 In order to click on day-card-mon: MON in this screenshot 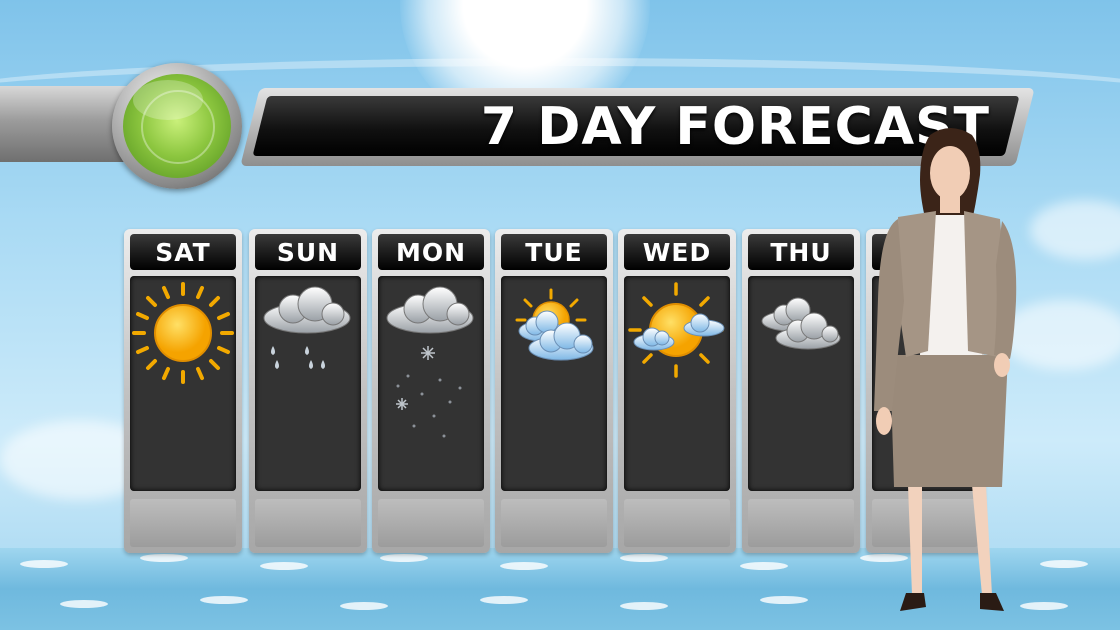, I will do `click(431, 391)`.